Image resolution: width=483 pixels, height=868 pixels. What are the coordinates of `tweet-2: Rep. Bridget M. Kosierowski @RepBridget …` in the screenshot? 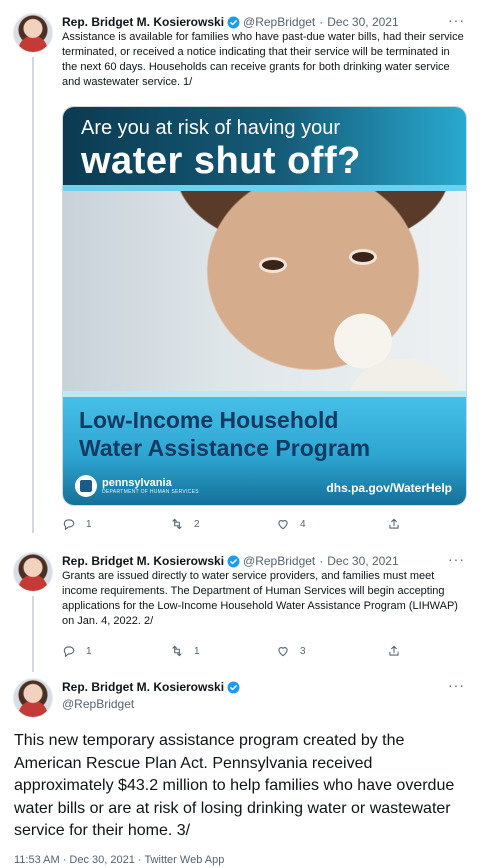 It's located at (241, 612).